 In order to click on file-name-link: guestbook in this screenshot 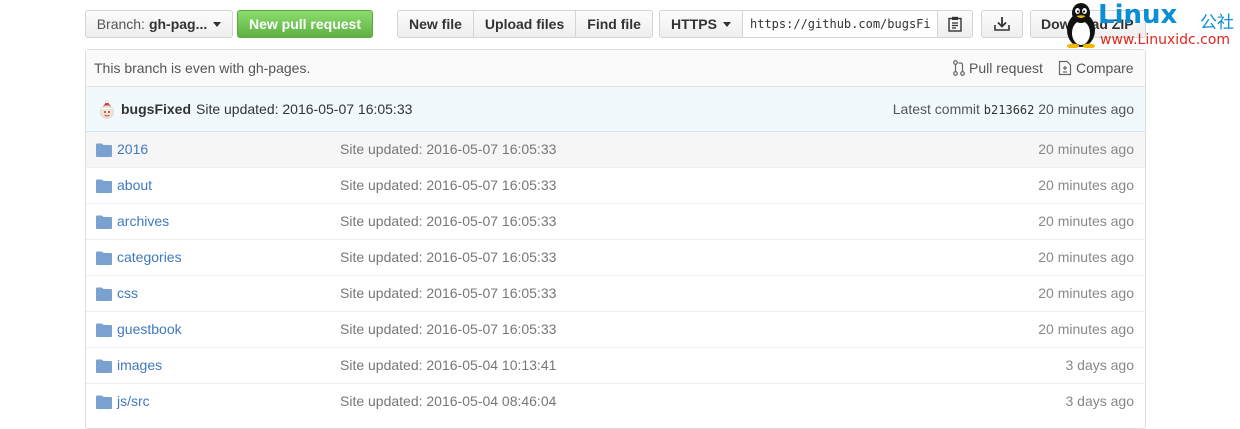, I will do `click(149, 329)`.